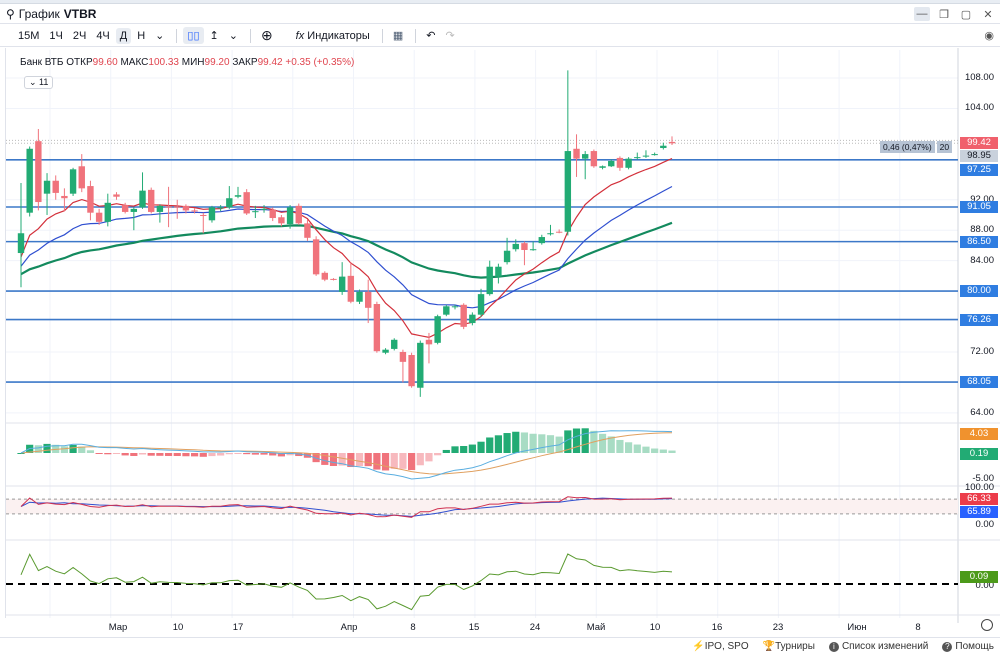 This screenshot has width=1000, height=655. Describe the element at coordinates (988, 14) in the screenshot. I see `close-icon: ✕` at that location.